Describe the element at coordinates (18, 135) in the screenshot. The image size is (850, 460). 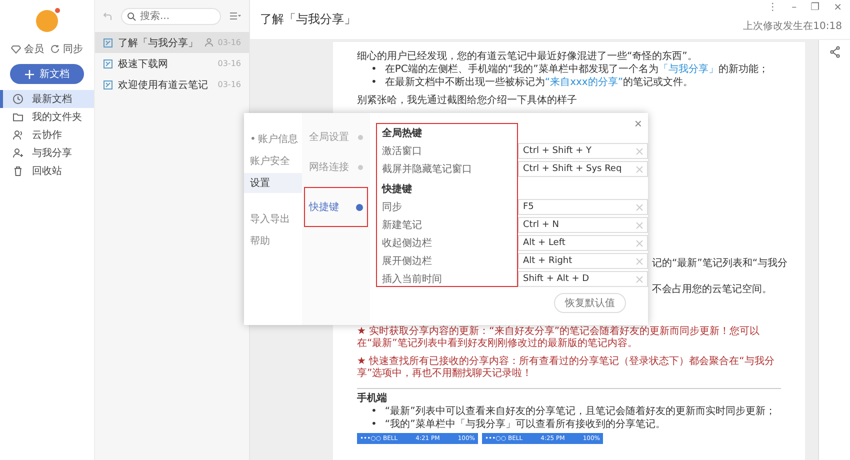
I see `people-icon` at that location.